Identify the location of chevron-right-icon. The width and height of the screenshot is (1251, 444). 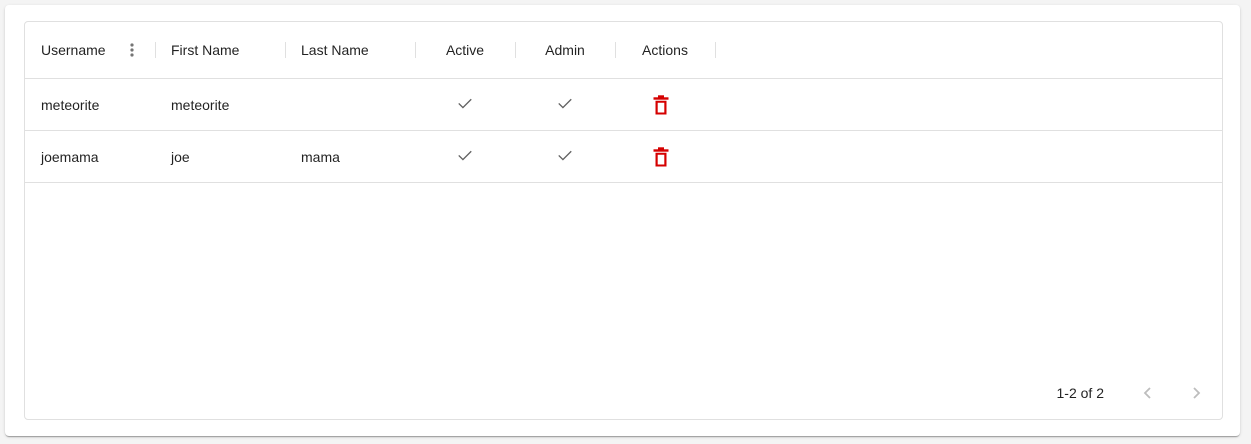
(1196, 393).